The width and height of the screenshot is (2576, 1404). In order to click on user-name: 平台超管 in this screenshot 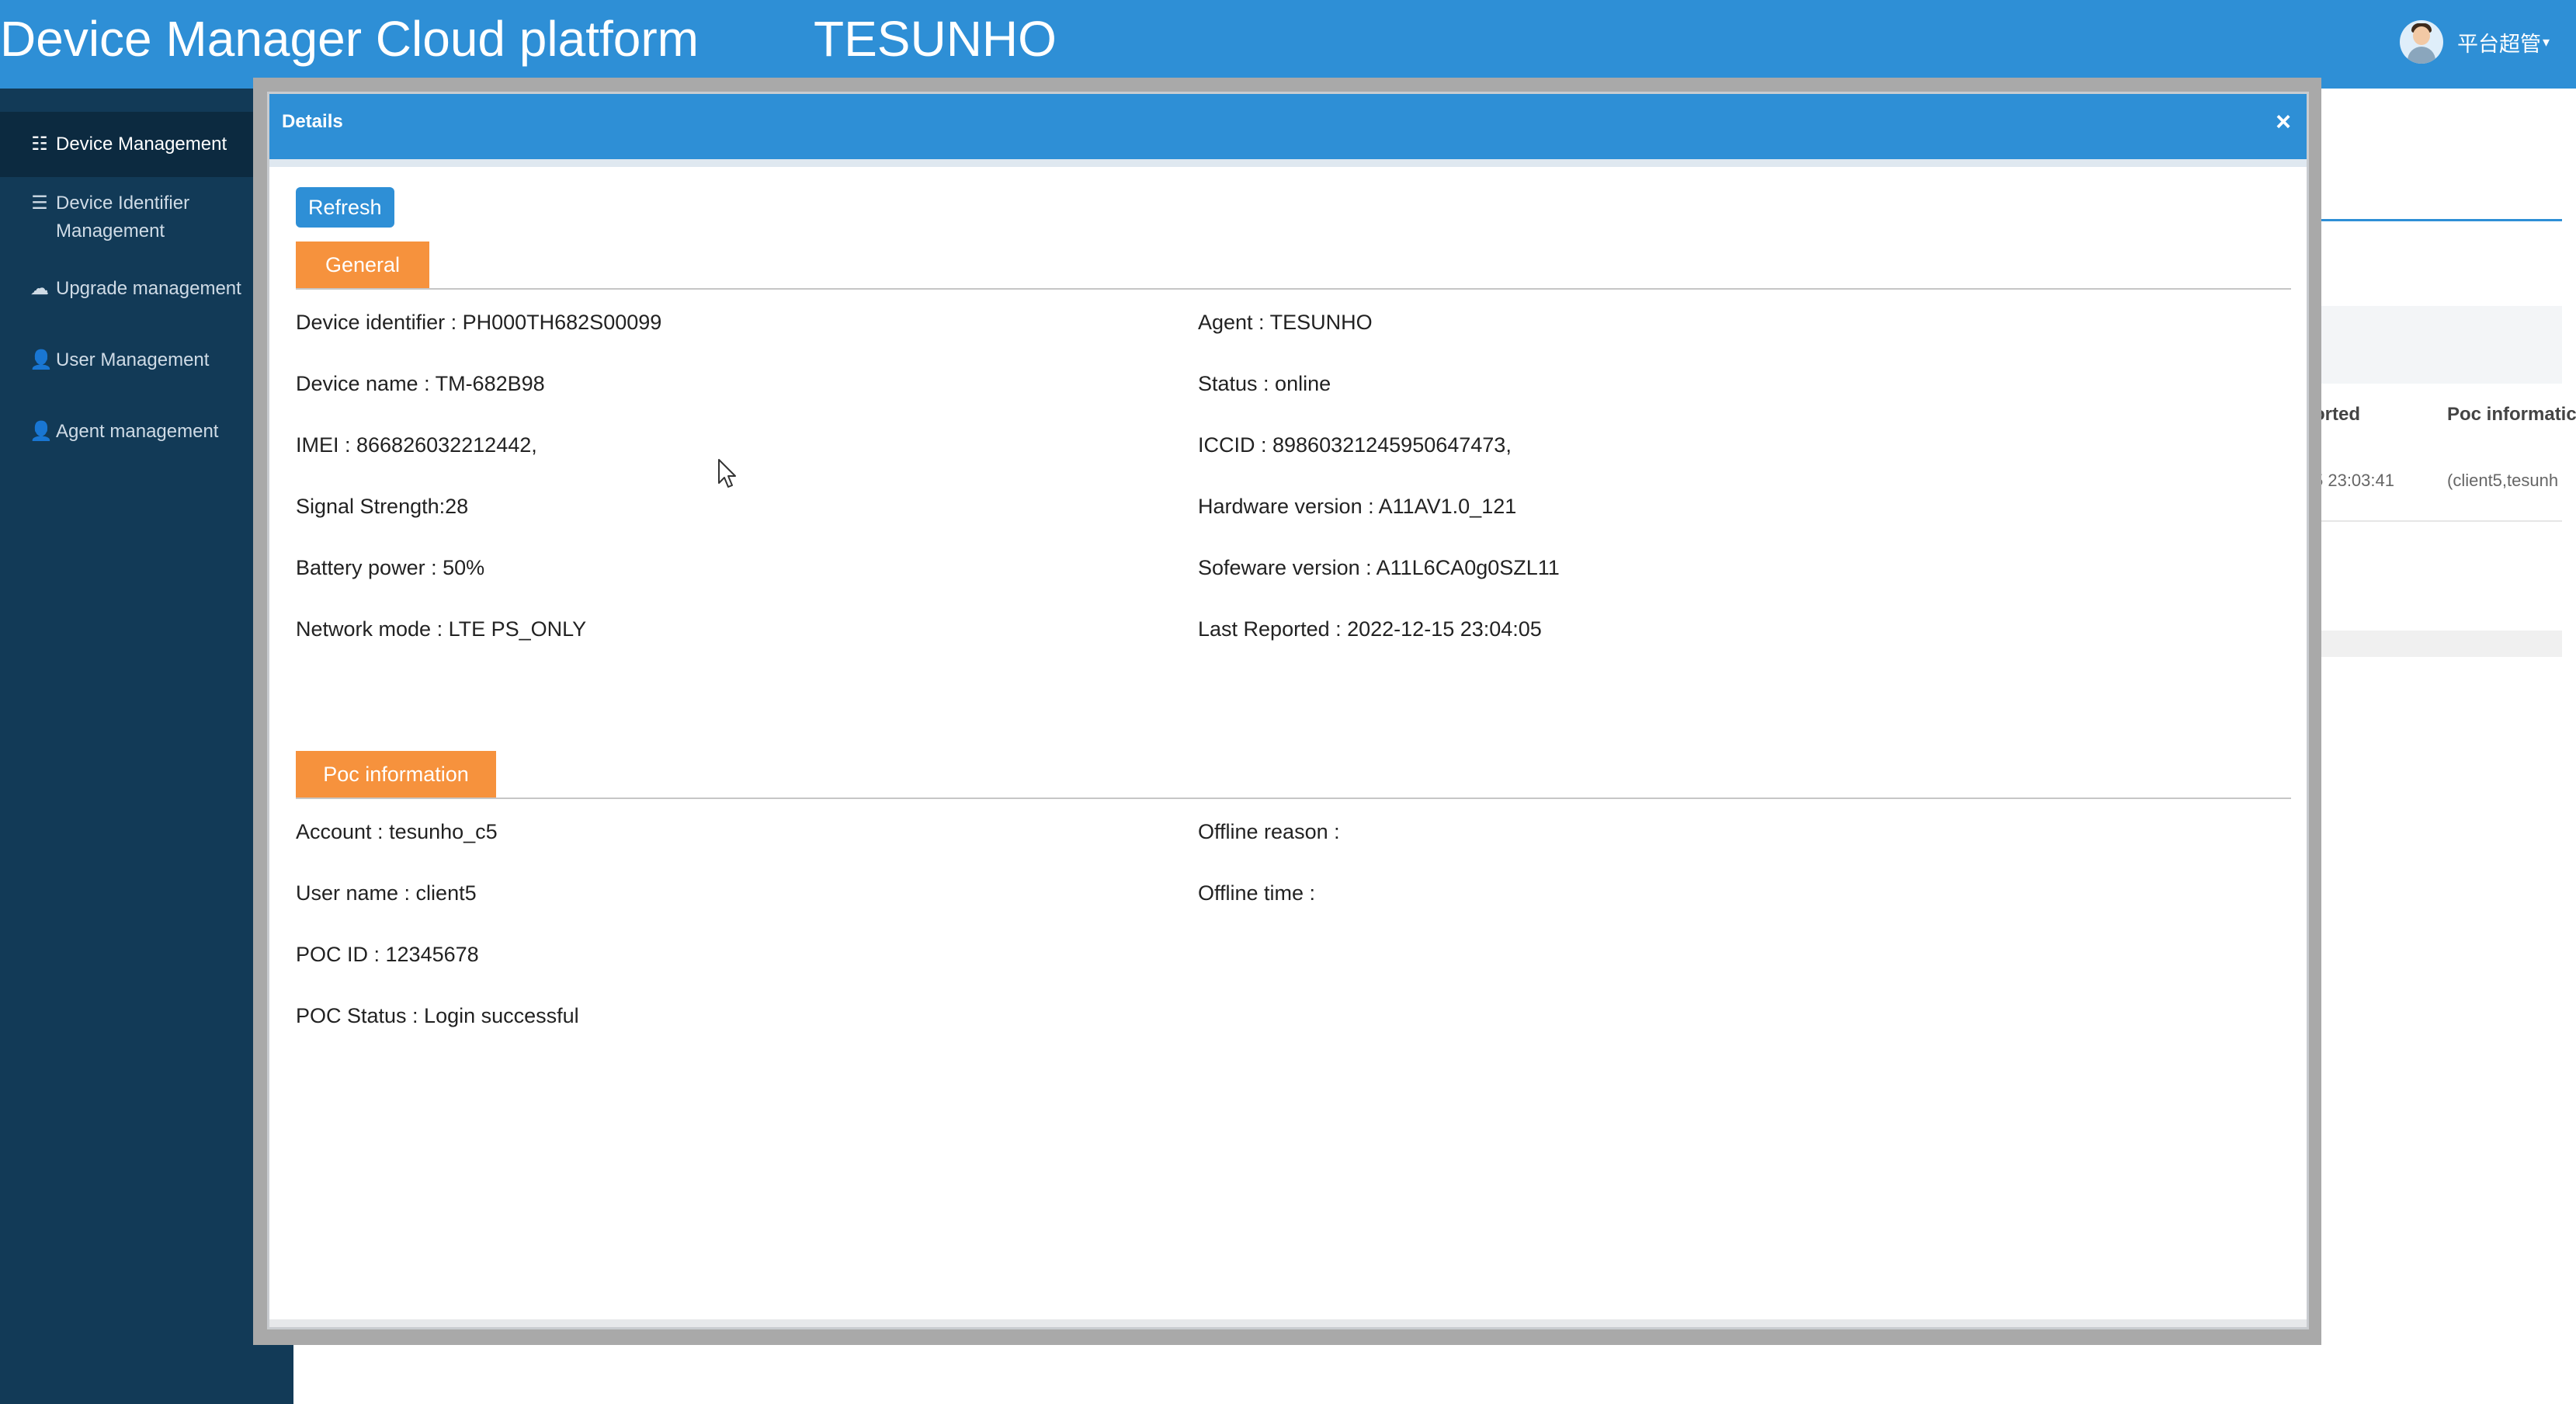, I will do `click(2498, 44)`.